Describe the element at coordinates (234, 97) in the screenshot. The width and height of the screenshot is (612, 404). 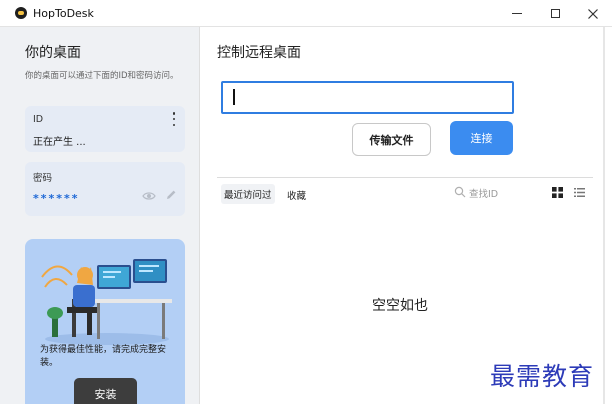
I see `text-caret` at that location.